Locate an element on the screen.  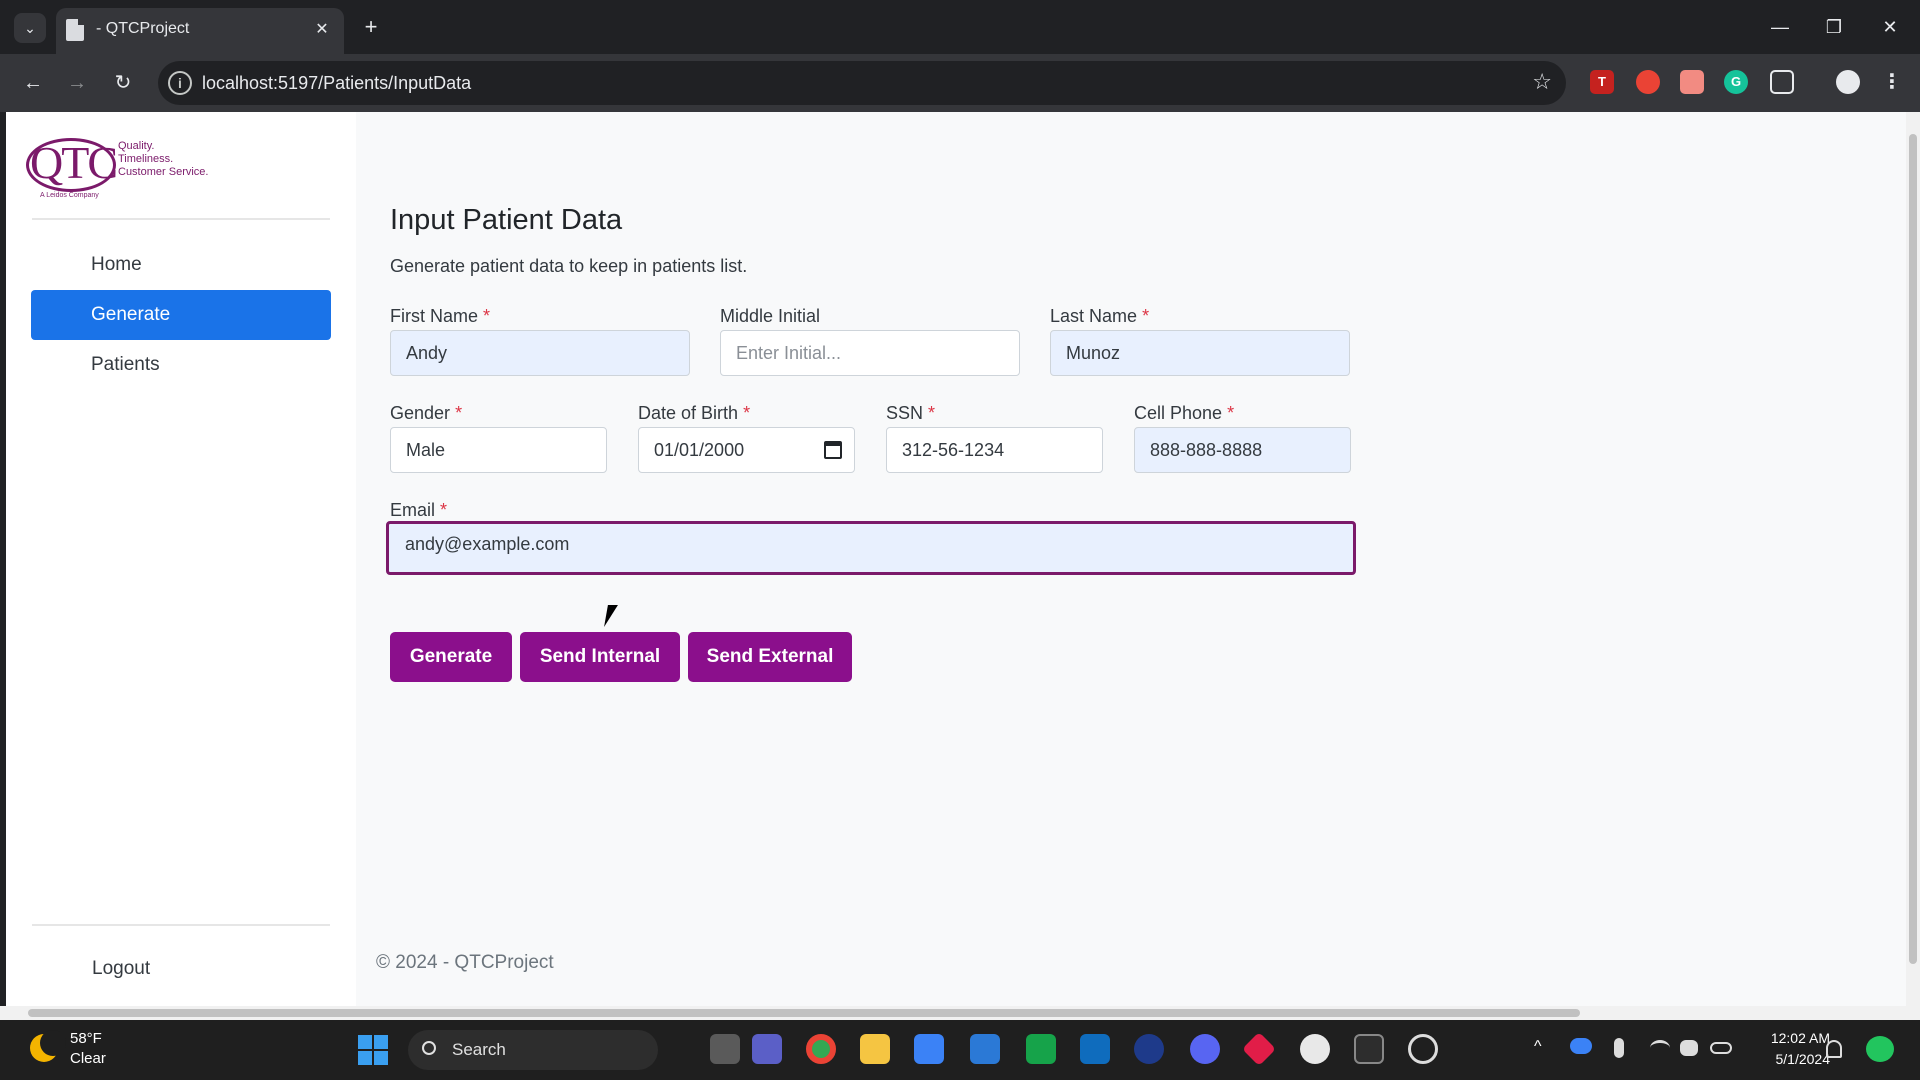
extension-screen-icon is located at coordinates (1692, 82).